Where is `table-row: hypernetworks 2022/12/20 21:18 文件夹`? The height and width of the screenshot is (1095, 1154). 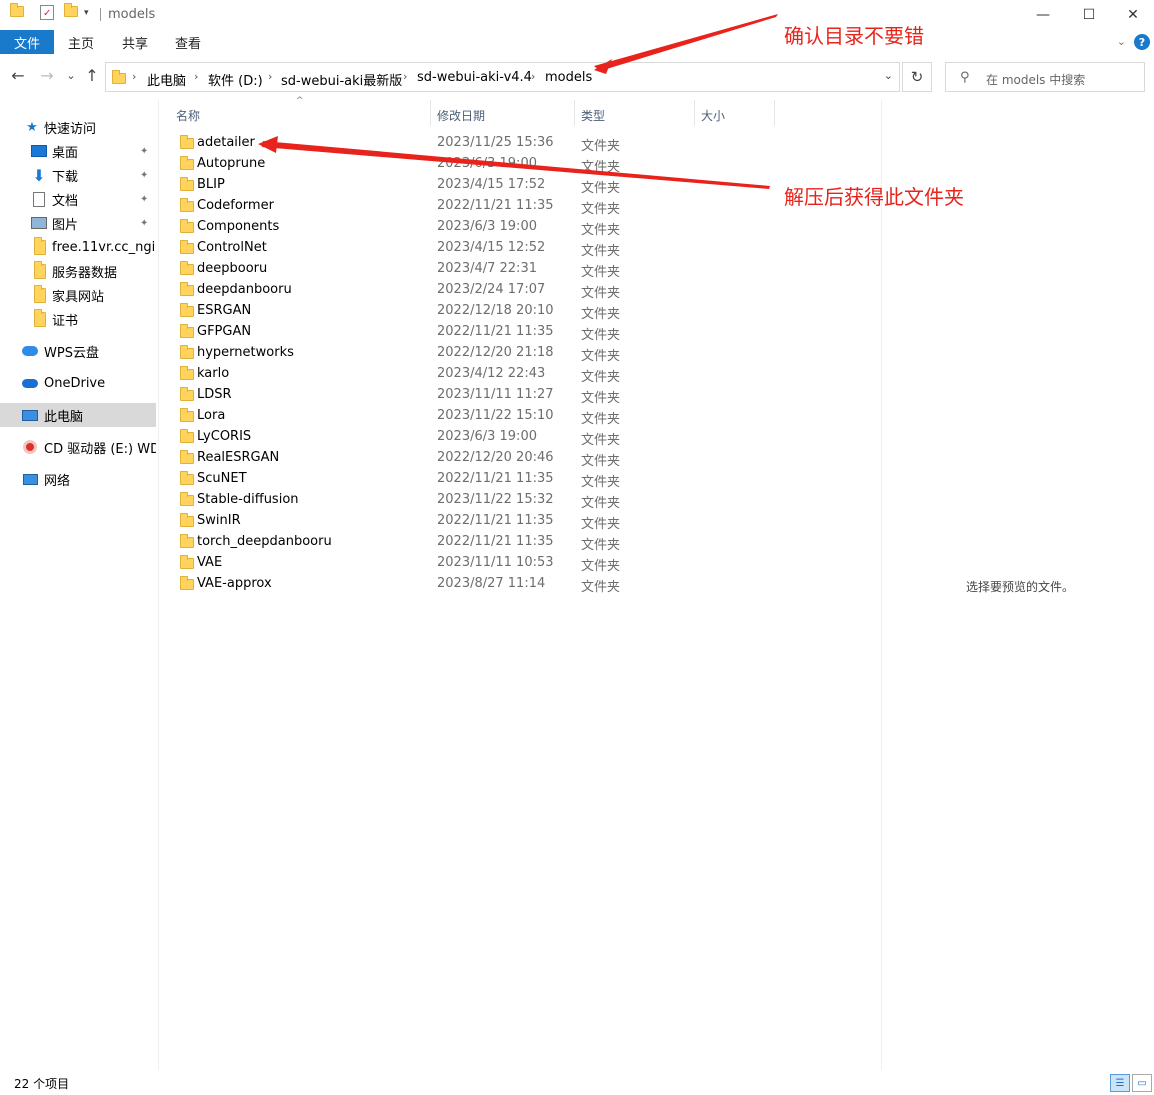
table-row: hypernetworks 2022/12/20 21:18 文件夹 is located at coordinates (520, 353).